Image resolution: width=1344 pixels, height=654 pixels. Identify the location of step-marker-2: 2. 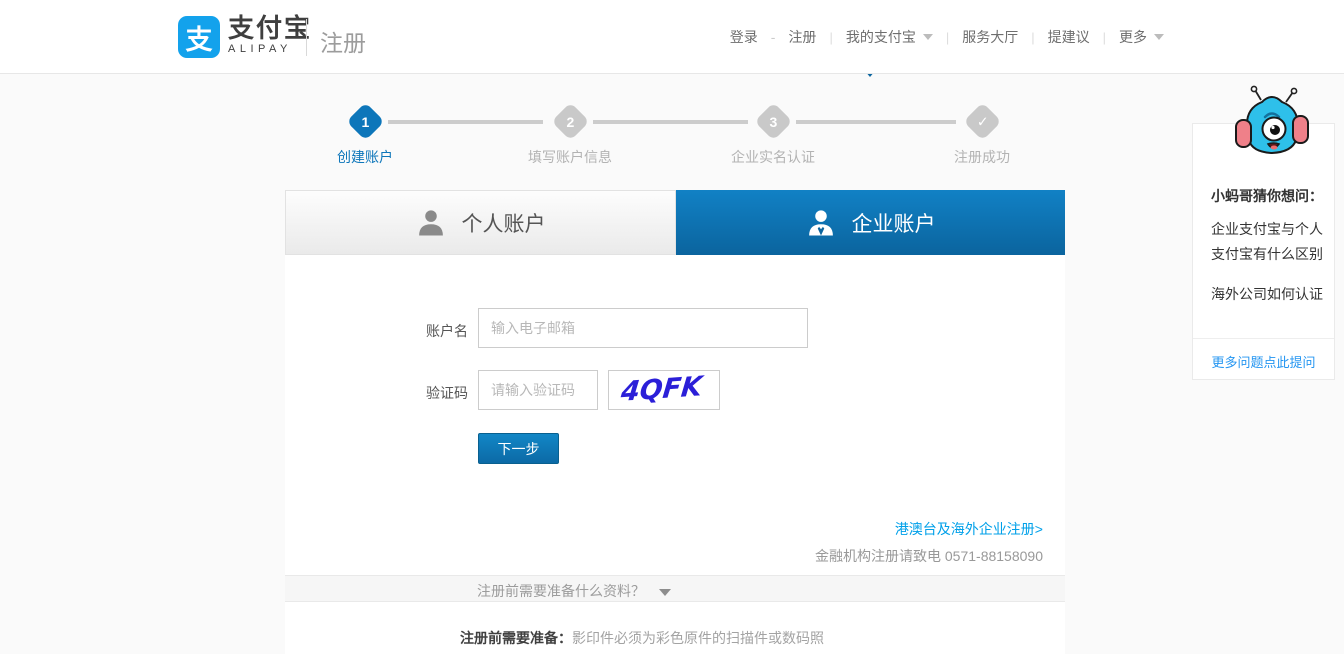
(570, 121).